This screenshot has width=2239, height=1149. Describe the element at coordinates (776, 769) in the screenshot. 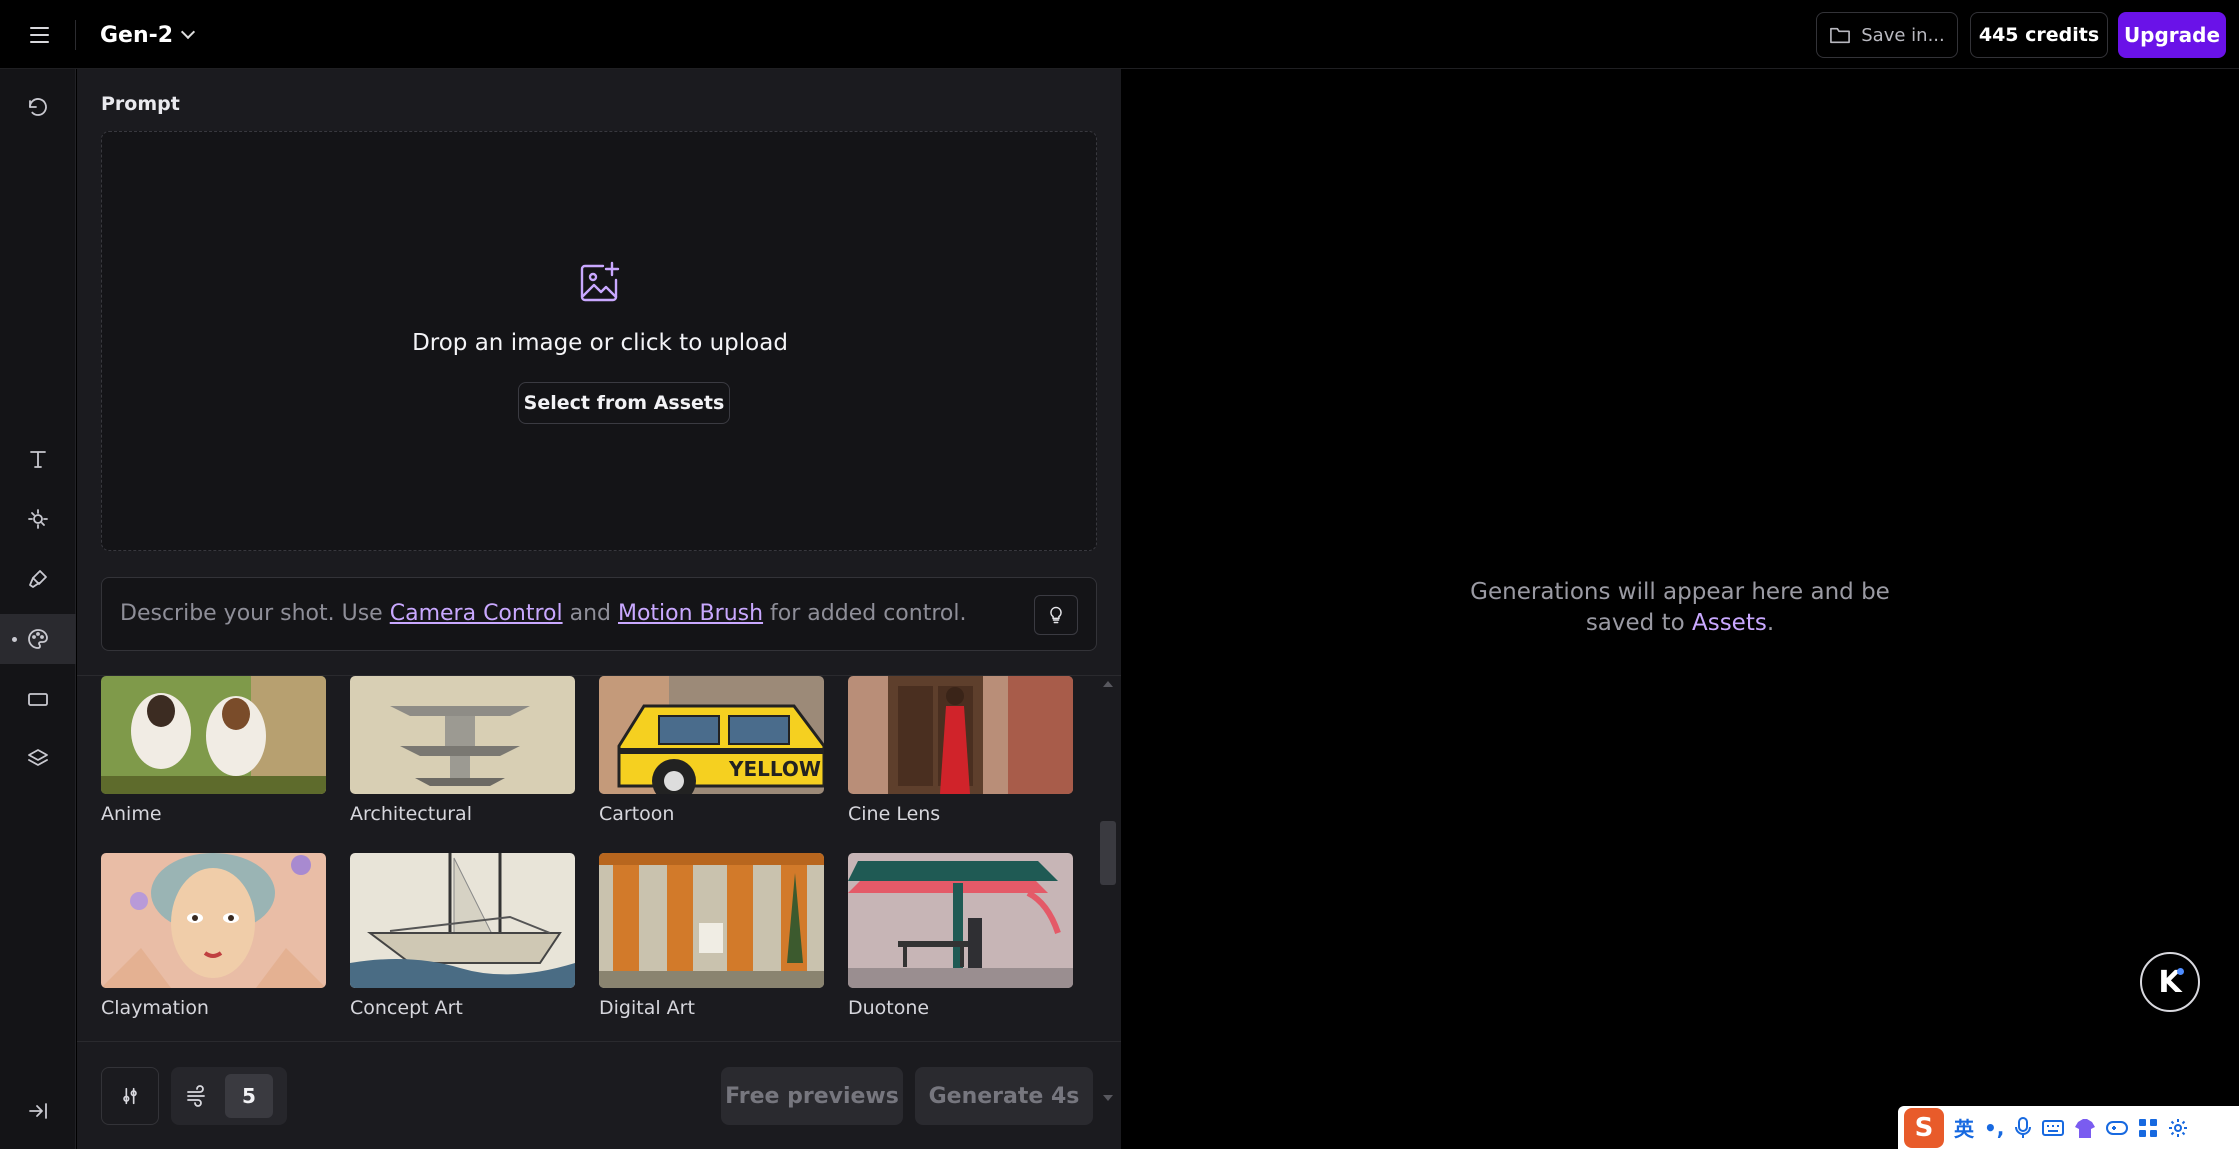

I see `taxi-sign: YELLOW TAXI` at that location.